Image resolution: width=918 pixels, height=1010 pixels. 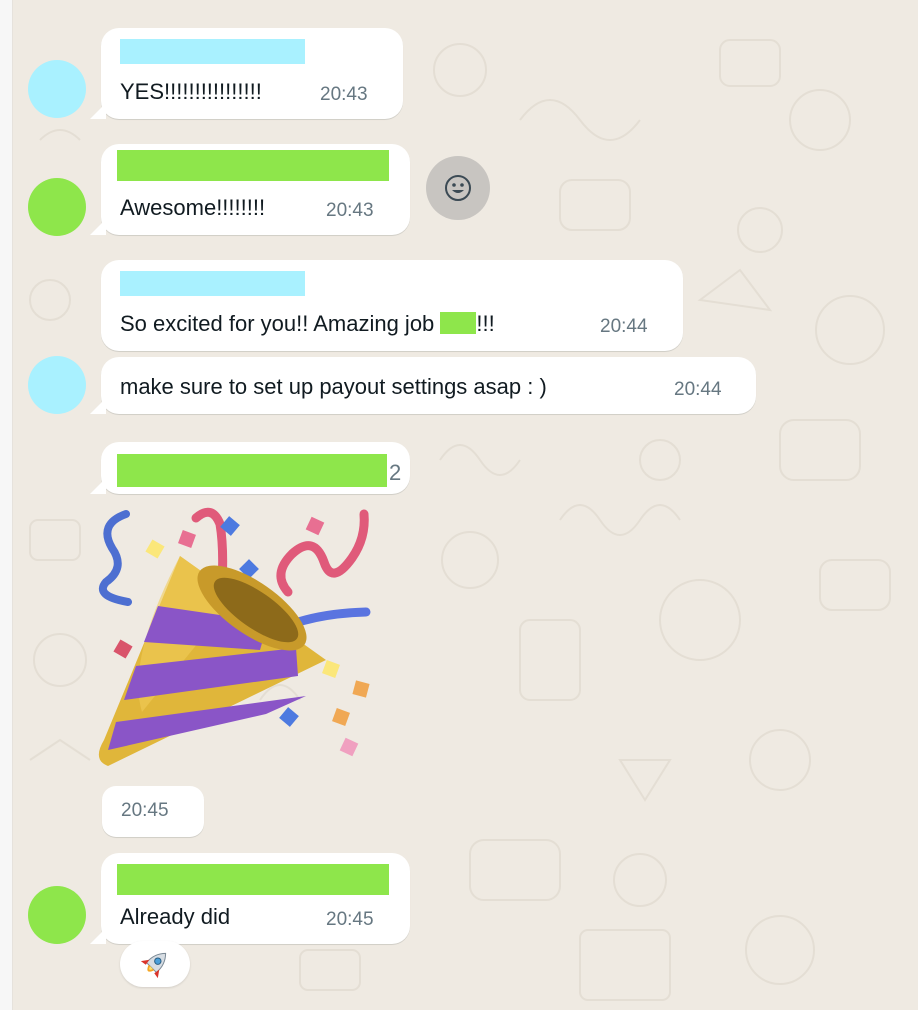 What do you see at coordinates (250, 898) in the screenshot?
I see `message-bubble: Already did 20:45` at bounding box center [250, 898].